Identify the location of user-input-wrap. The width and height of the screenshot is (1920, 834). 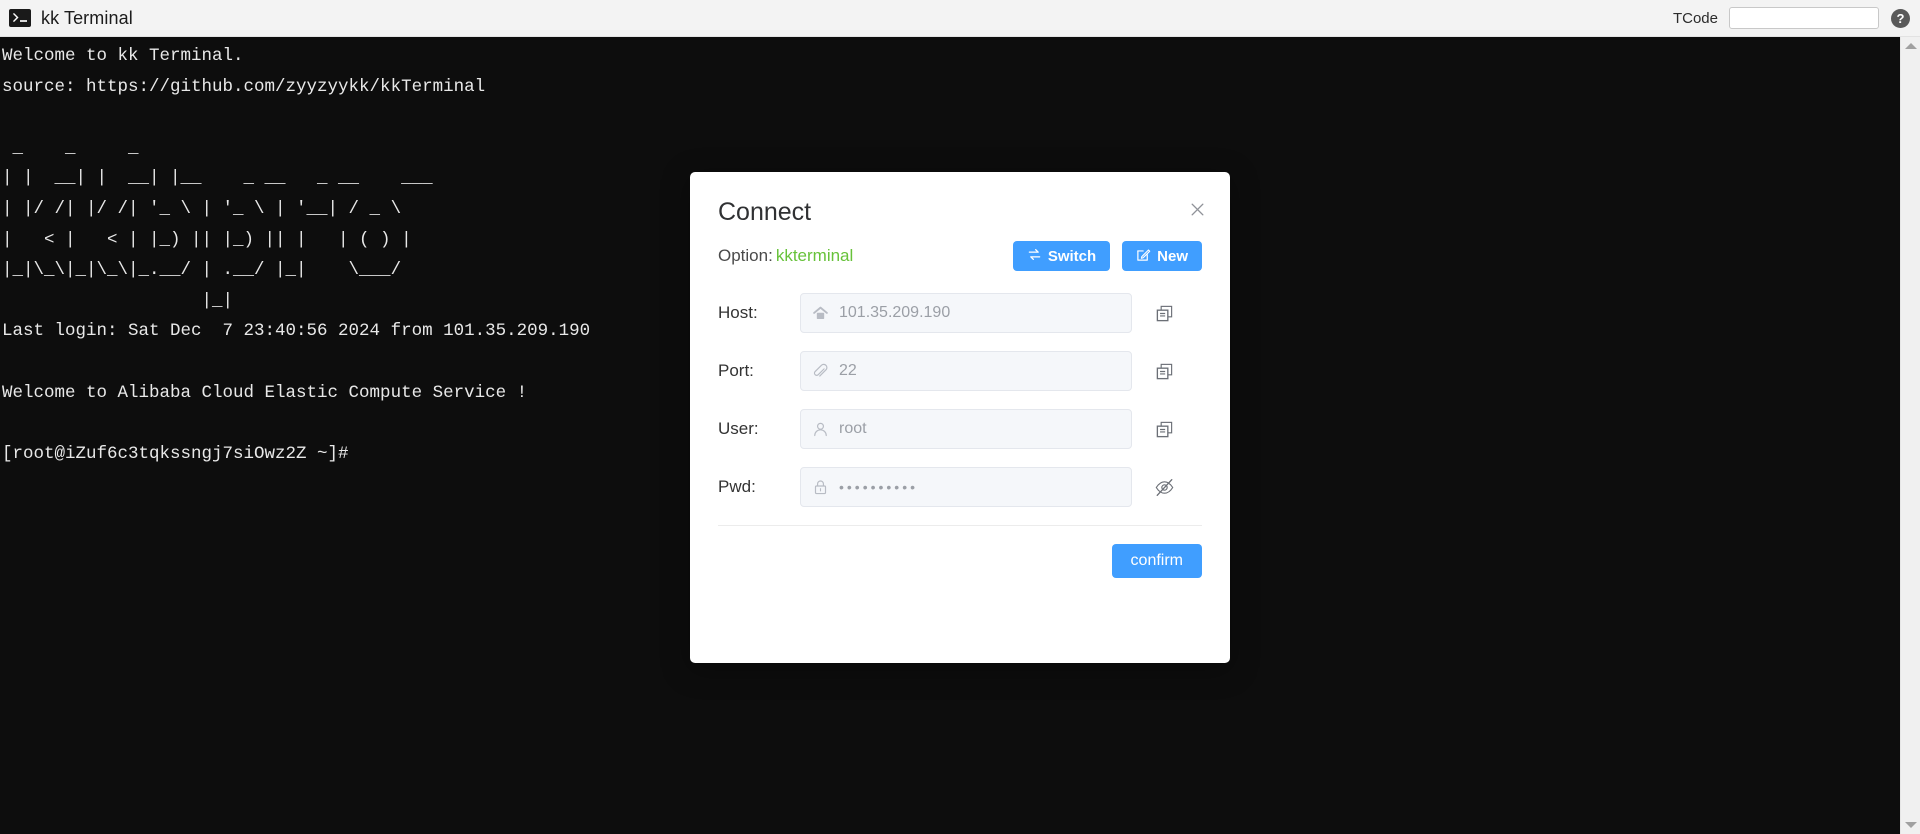
(966, 429).